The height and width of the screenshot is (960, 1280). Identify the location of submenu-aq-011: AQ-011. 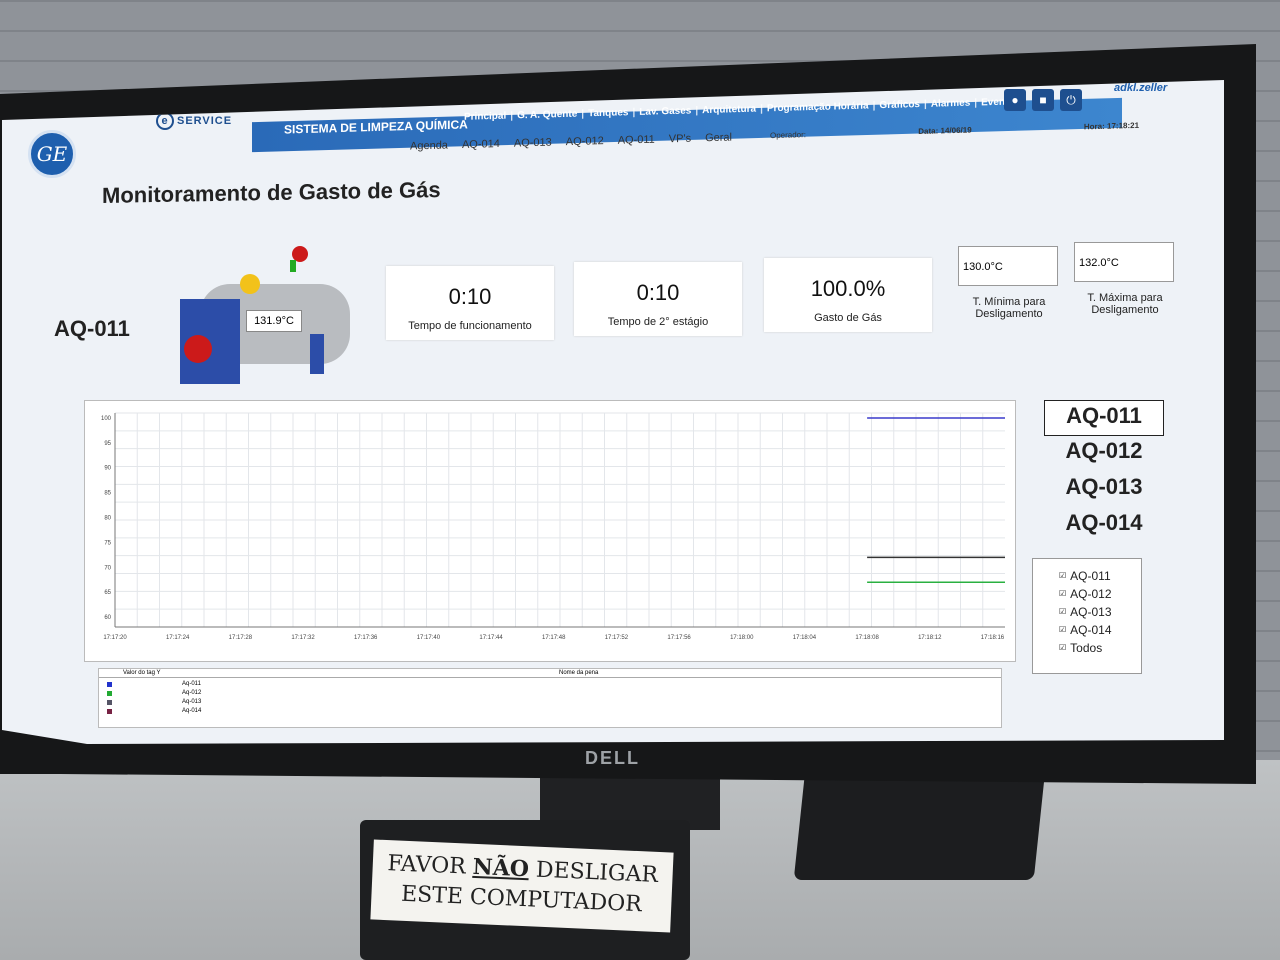
(636, 140).